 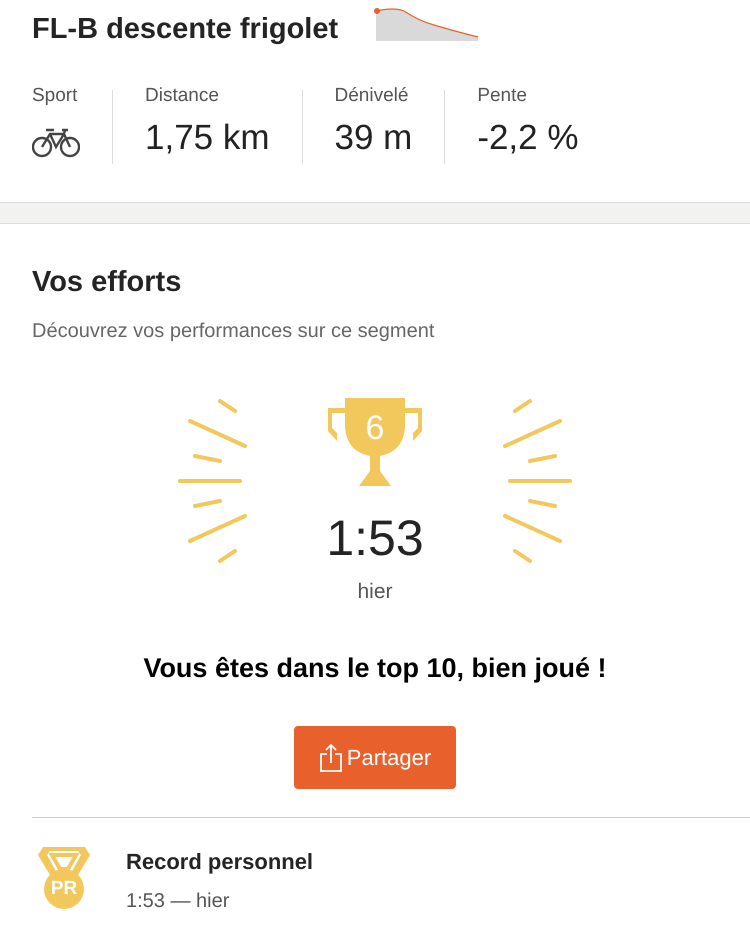 What do you see at coordinates (502, 96) in the screenshot?
I see `stat-label: Pente` at bounding box center [502, 96].